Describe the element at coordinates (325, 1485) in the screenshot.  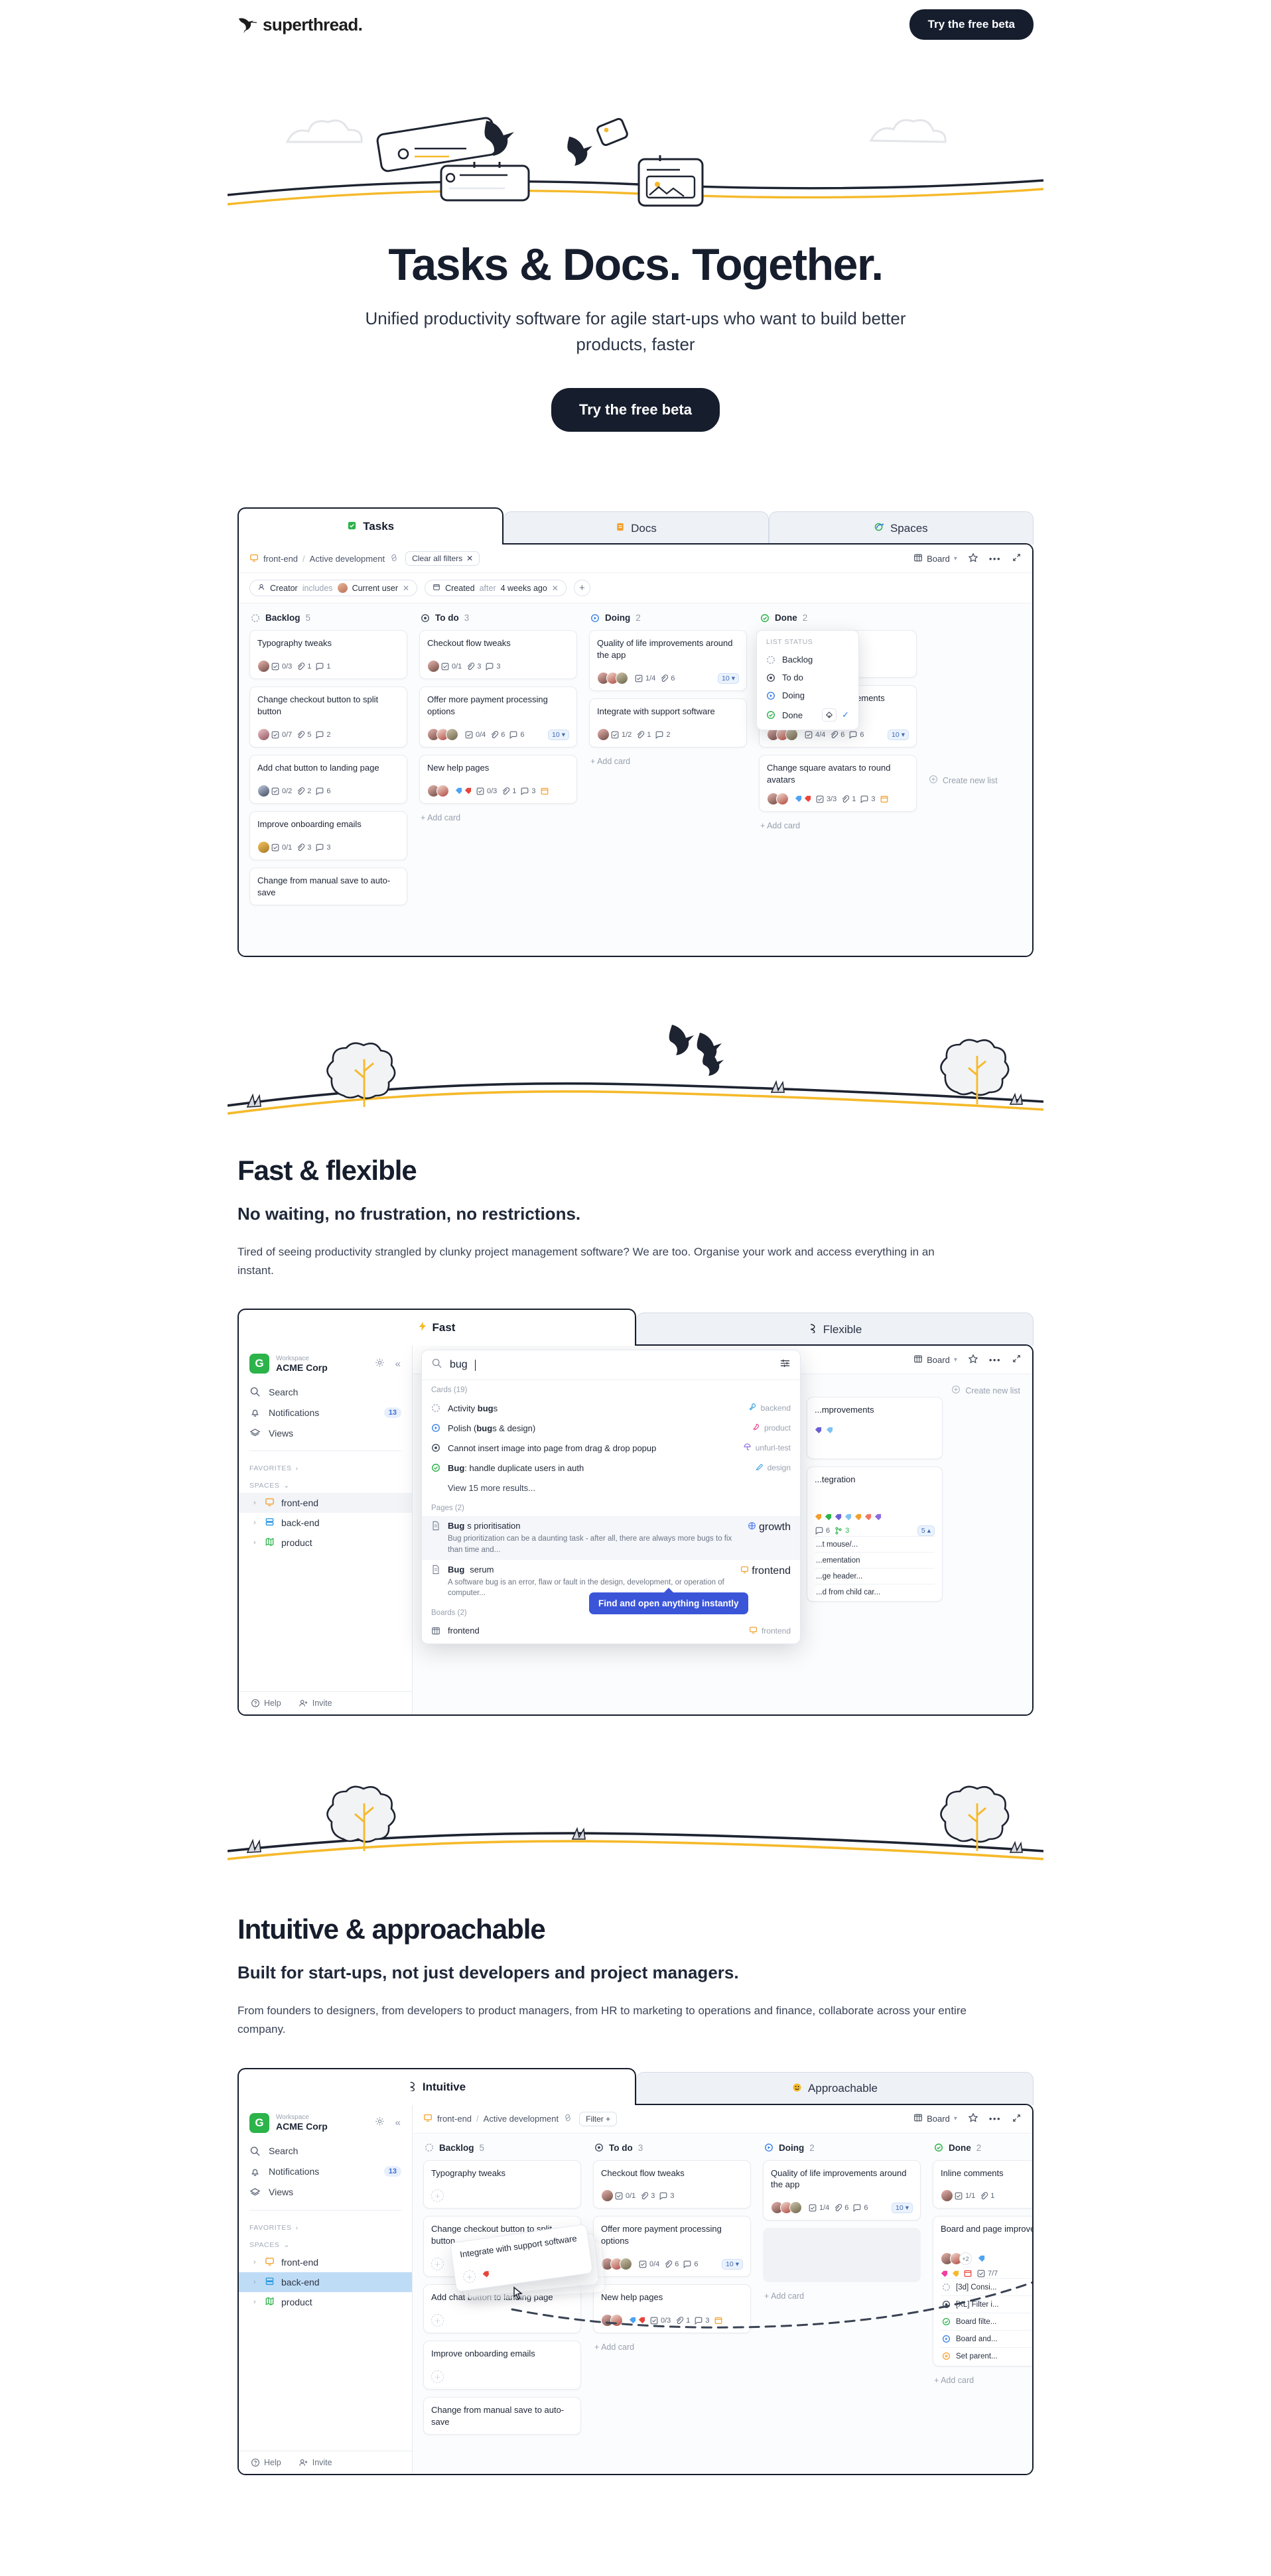
I see `sidebar-group-spaces: SPACES ⌄` at that location.